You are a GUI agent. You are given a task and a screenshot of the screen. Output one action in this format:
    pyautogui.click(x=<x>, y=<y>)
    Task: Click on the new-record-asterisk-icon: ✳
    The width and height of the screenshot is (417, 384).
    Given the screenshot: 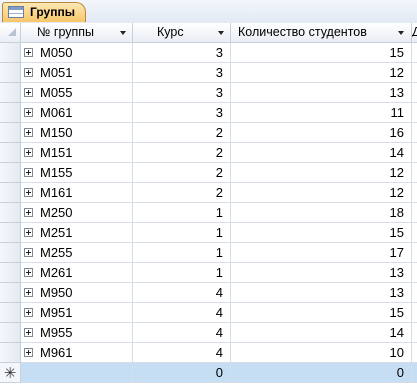 What is the action you would take?
    pyautogui.click(x=10, y=373)
    